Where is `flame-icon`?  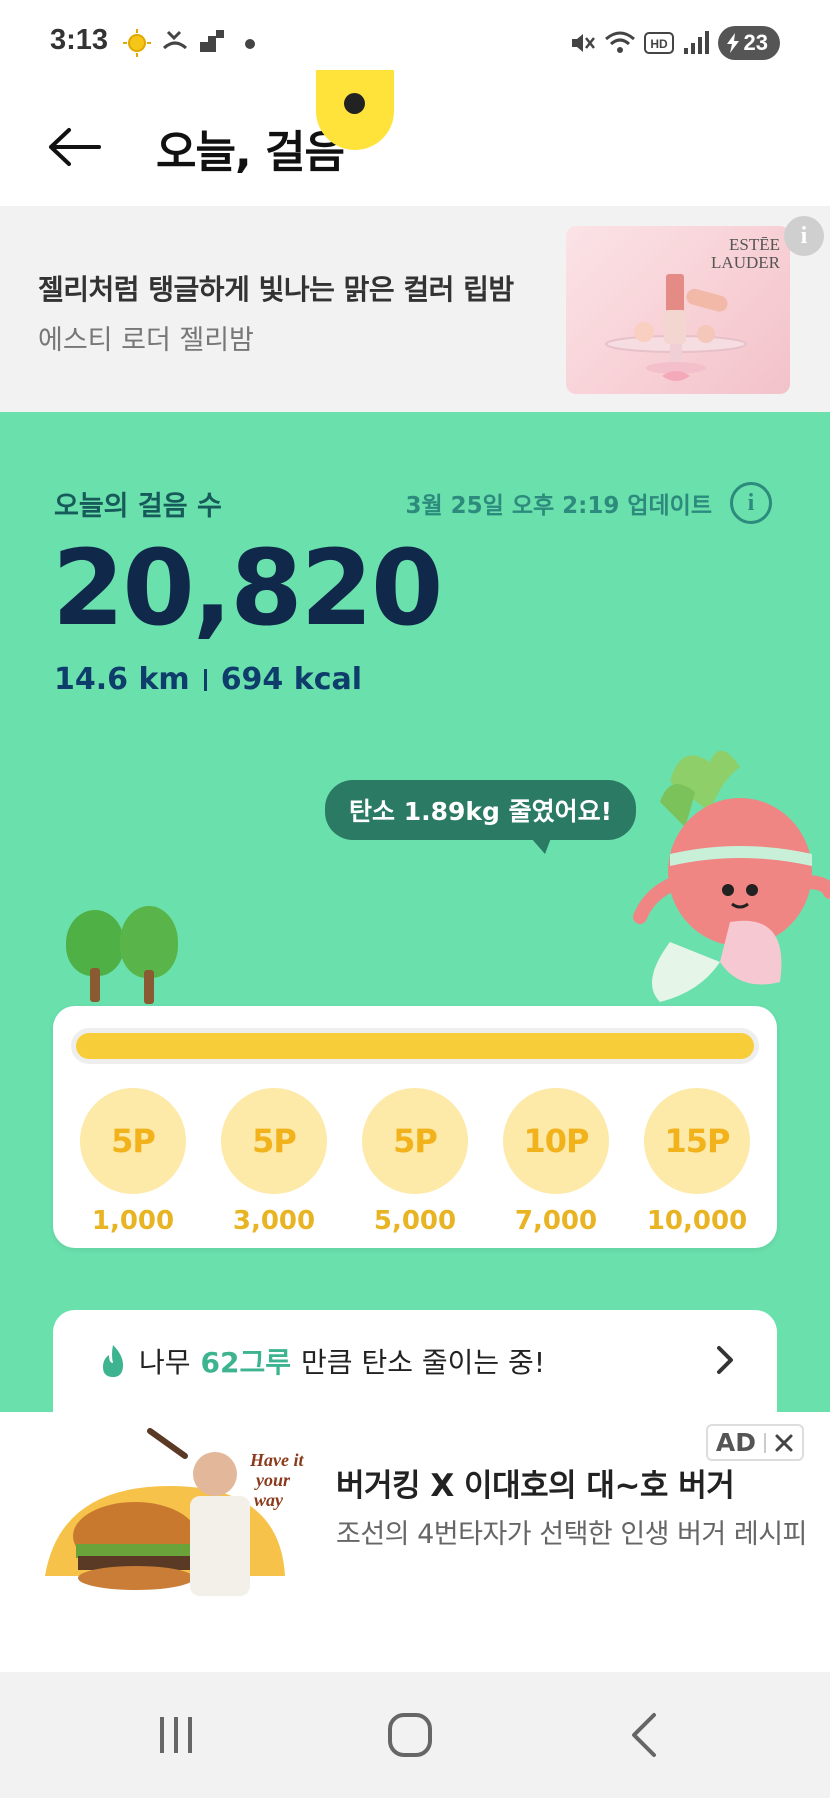 flame-icon is located at coordinates (113, 1361).